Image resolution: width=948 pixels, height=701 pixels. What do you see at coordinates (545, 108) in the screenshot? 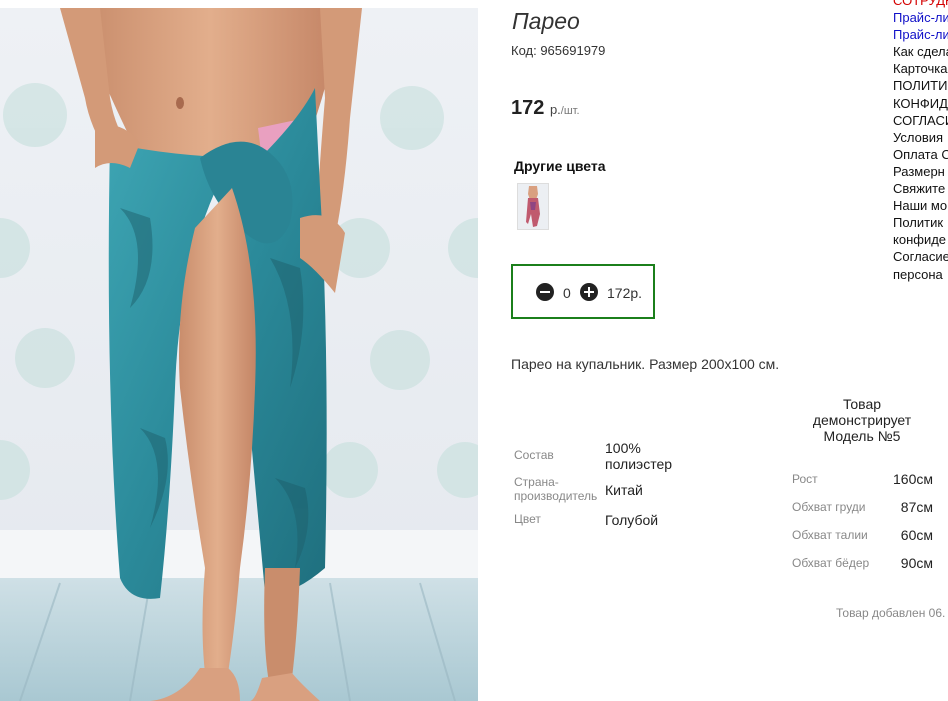
I see `product-price: 172 р./шт.` at bounding box center [545, 108].